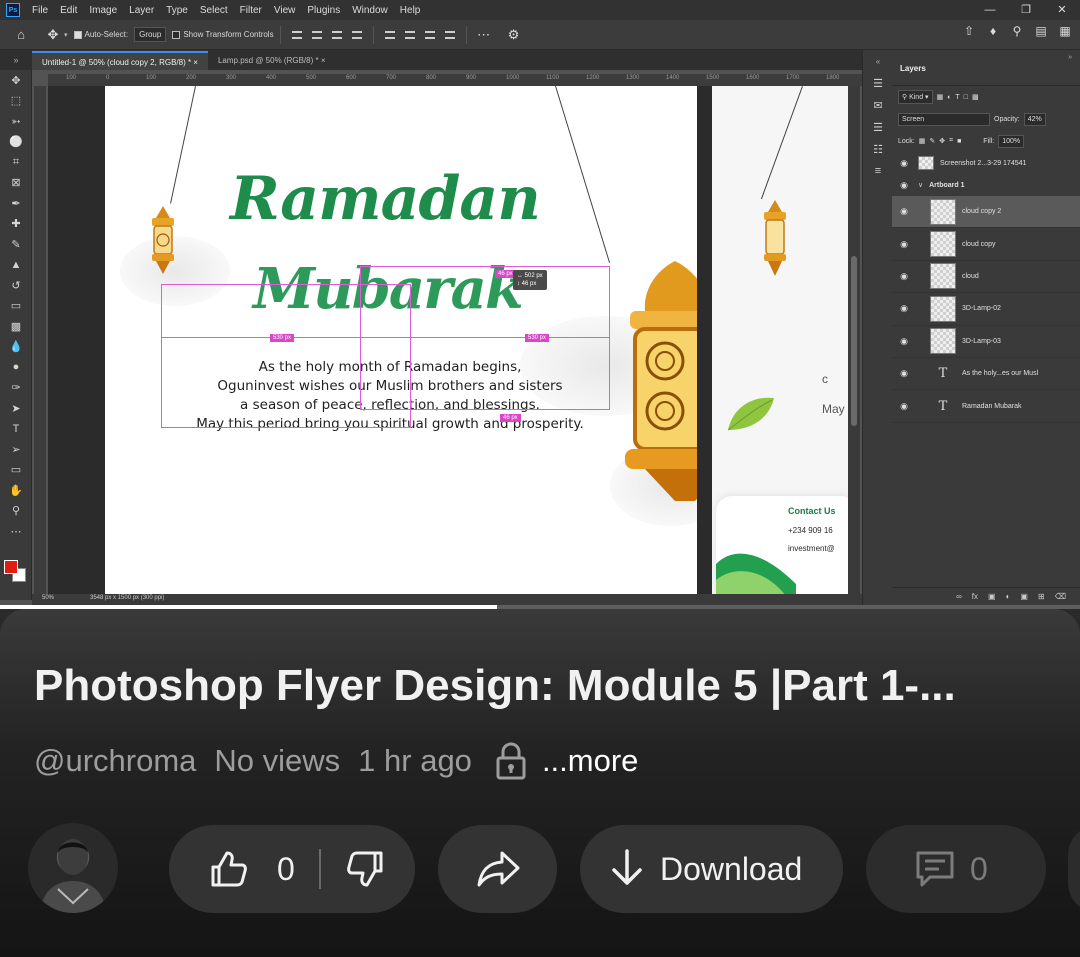 This screenshot has height=957, width=1080. I want to click on sliders-icon: ≡, so click(878, 171).